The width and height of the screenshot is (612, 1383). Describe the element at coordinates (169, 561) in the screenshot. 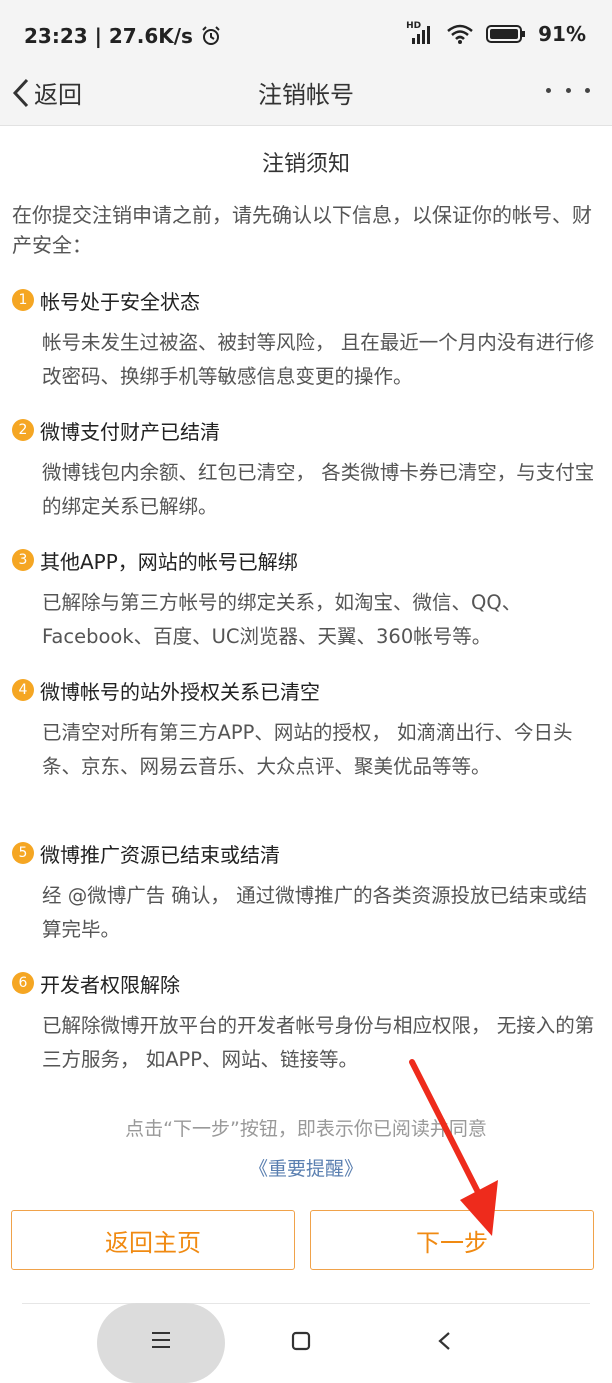

I see `item-title: 其他APP，网站的帐号已解绑` at that location.